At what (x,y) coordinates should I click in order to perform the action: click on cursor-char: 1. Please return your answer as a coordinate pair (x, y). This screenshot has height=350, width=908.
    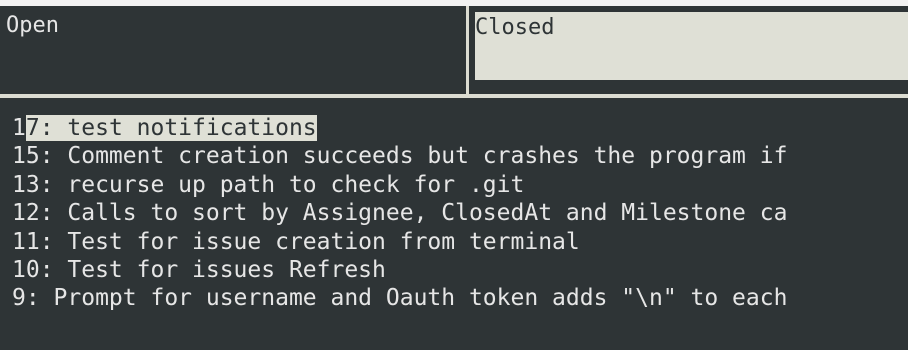
    Looking at the image, I should click on (19, 128).